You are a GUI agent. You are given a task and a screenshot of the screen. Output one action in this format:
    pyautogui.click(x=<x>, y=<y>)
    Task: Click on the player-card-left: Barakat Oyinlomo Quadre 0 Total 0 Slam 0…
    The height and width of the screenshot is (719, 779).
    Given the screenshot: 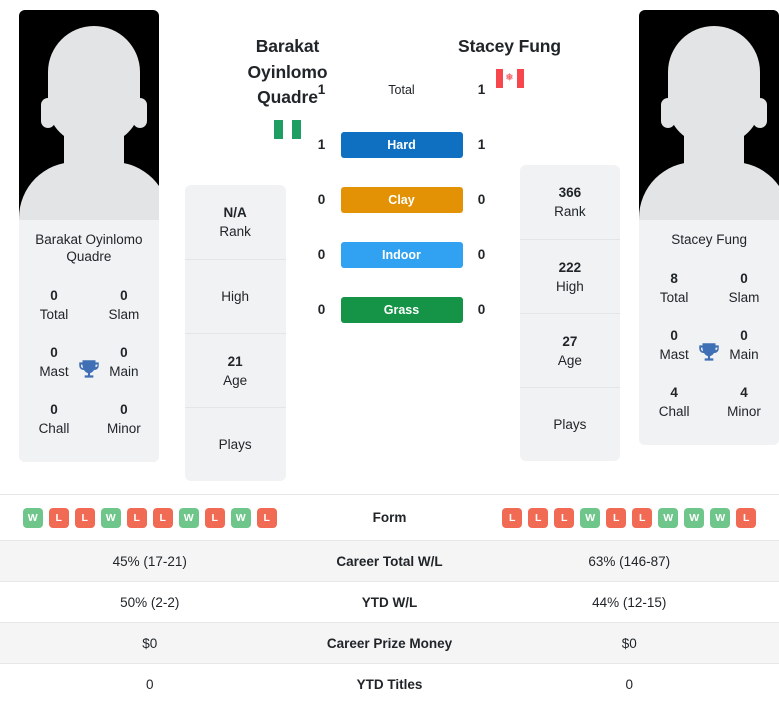 What is the action you would take?
    pyautogui.click(x=89, y=236)
    